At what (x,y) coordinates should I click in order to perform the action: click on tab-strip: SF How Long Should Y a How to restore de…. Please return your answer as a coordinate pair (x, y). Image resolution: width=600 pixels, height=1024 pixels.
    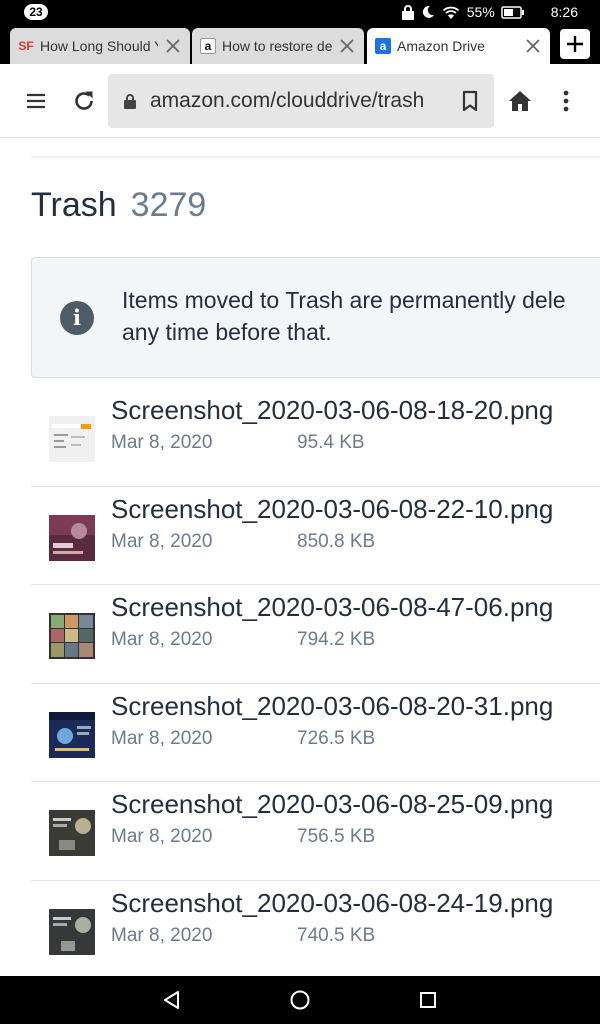
    Looking at the image, I should click on (300, 44).